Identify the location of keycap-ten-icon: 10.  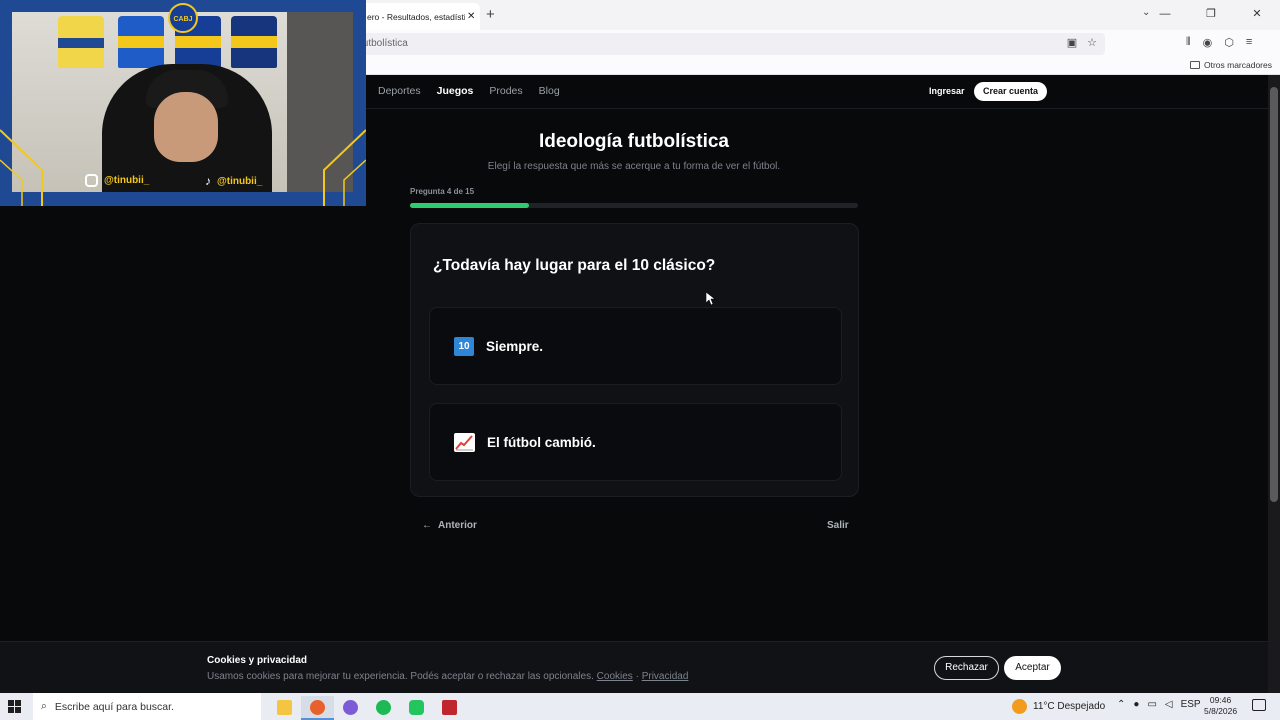
(464, 346).